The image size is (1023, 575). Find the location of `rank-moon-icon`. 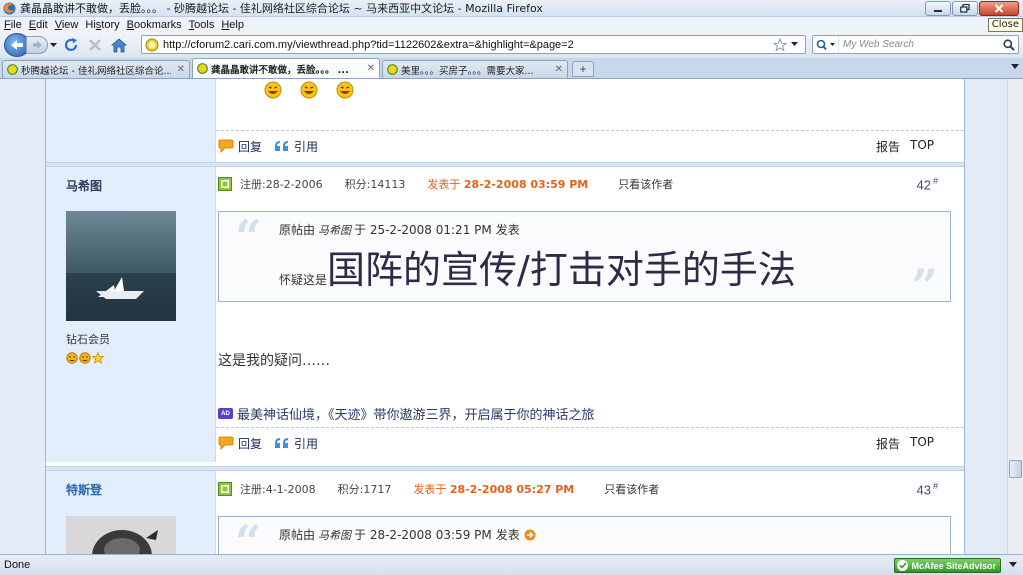

rank-moon-icon is located at coordinates (72, 358).